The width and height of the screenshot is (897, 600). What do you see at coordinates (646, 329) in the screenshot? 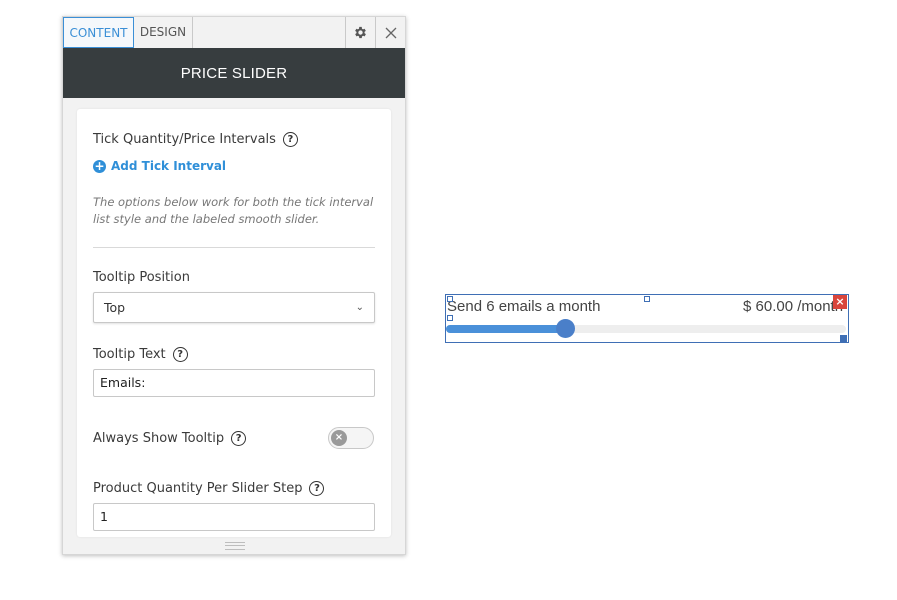
I see `slider-track` at bounding box center [646, 329].